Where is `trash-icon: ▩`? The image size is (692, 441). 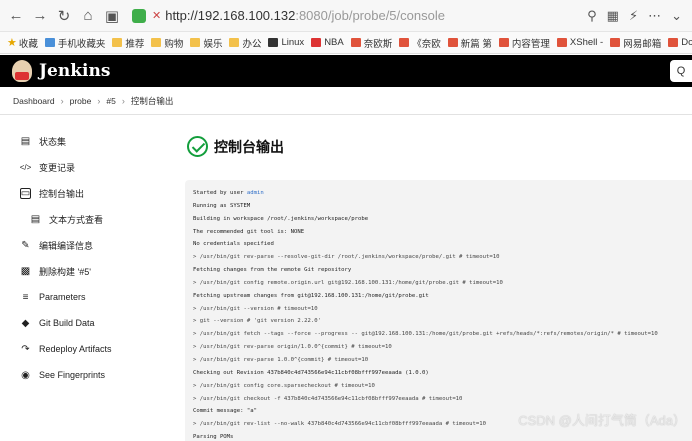 trash-icon: ▩ is located at coordinates (25, 271).